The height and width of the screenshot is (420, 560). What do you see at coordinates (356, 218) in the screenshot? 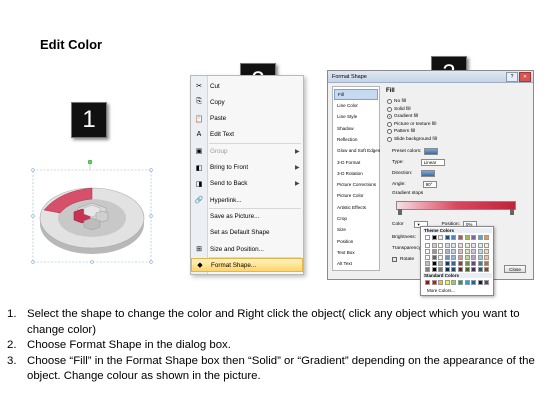
I see `category-crop: Crop` at bounding box center [356, 218].